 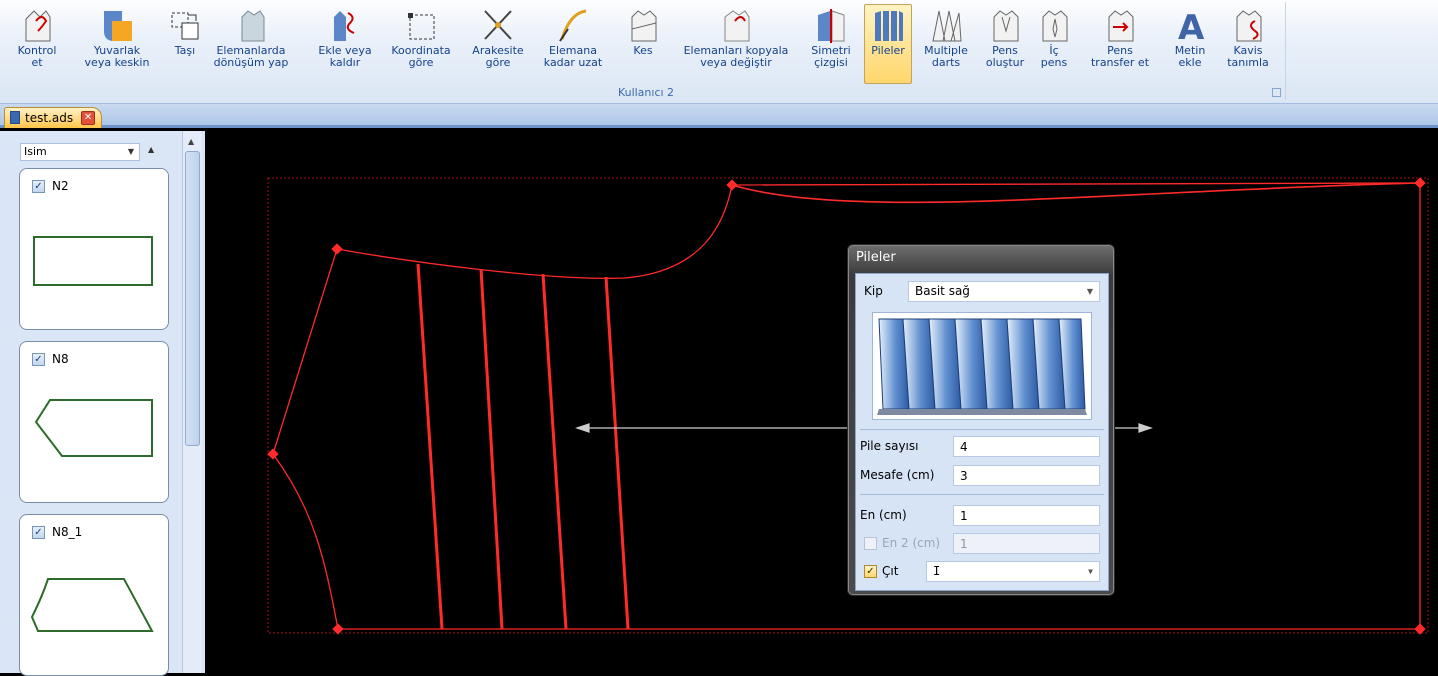 What do you see at coordinates (890, 571) in the screenshot?
I see `cit-label: Çıt` at bounding box center [890, 571].